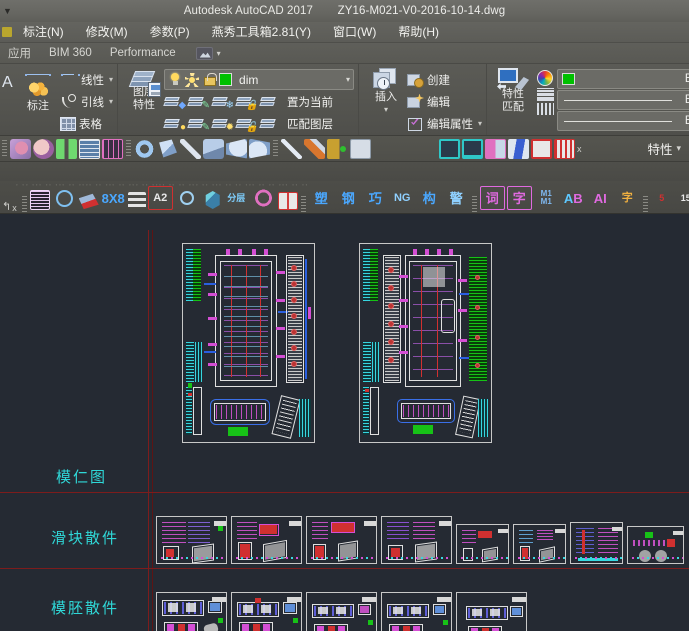 The image size is (689, 631). Describe the element at coordinates (246, 102) in the screenshot. I see `layer-lock-toggle-icon: 🔒` at that location.